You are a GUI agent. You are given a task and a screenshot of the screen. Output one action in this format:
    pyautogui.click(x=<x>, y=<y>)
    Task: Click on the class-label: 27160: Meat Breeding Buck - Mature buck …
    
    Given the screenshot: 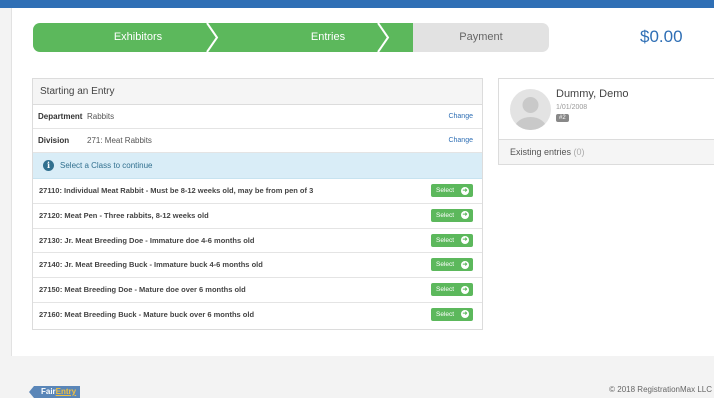 What is the action you would take?
    pyautogui.click(x=147, y=314)
    